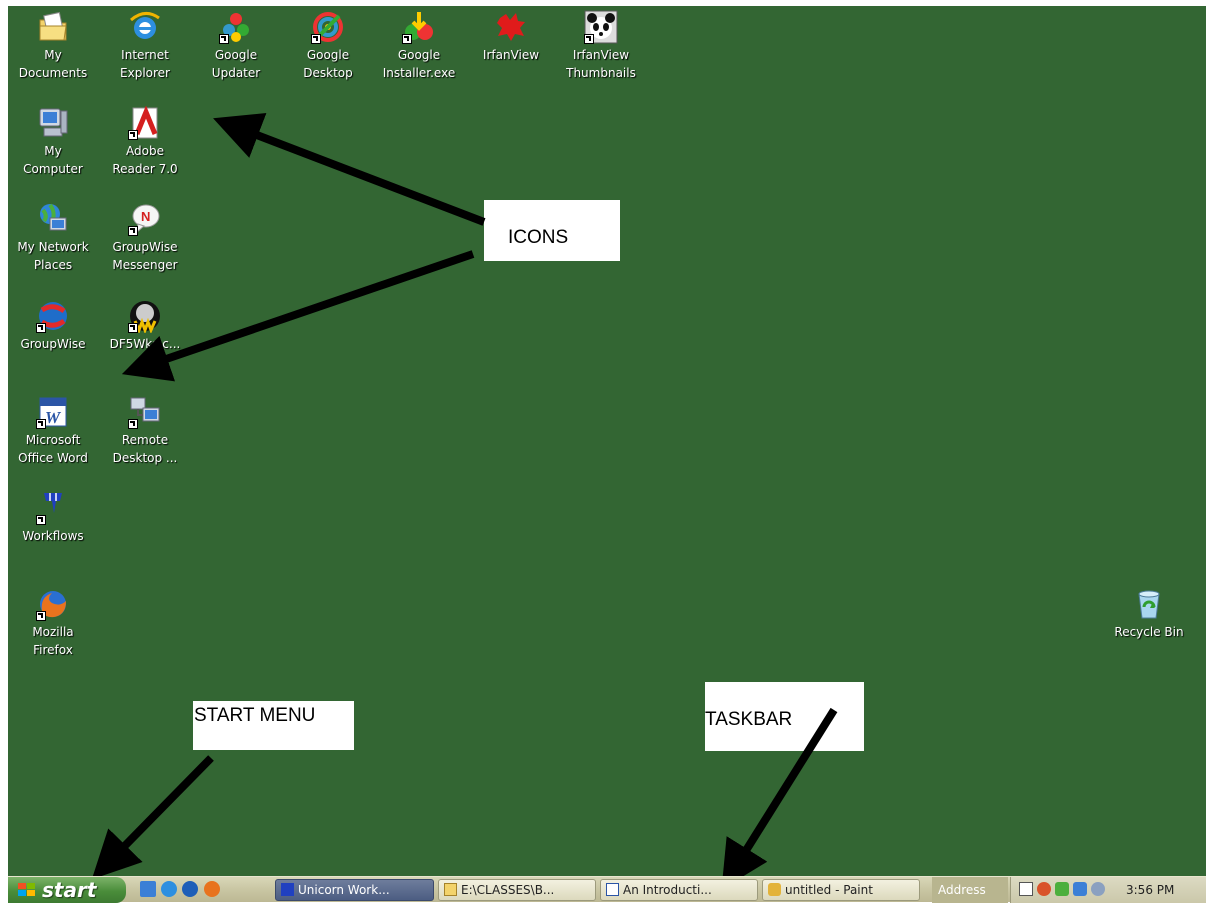  What do you see at coordinates (1026, 889) in the screenshot?
I see `help-icon` at bounding box center [1026, 889].